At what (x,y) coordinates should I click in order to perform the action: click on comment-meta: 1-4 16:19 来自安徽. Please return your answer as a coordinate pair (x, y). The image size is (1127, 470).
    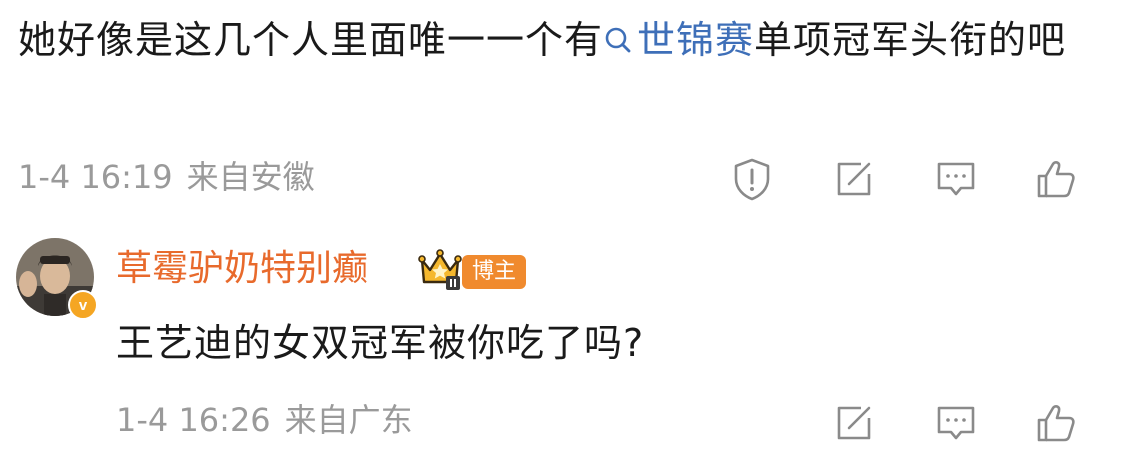
    Looking at the image, I should click on (166, 177).